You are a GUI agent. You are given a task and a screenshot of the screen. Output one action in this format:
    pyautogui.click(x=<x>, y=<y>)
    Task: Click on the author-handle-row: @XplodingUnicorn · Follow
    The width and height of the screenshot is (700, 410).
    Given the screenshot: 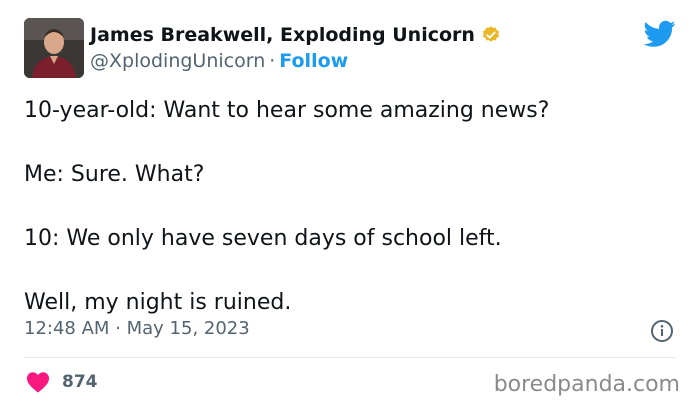 What is the action you would take?
    pyautogui.click(x=219, y=61)
    